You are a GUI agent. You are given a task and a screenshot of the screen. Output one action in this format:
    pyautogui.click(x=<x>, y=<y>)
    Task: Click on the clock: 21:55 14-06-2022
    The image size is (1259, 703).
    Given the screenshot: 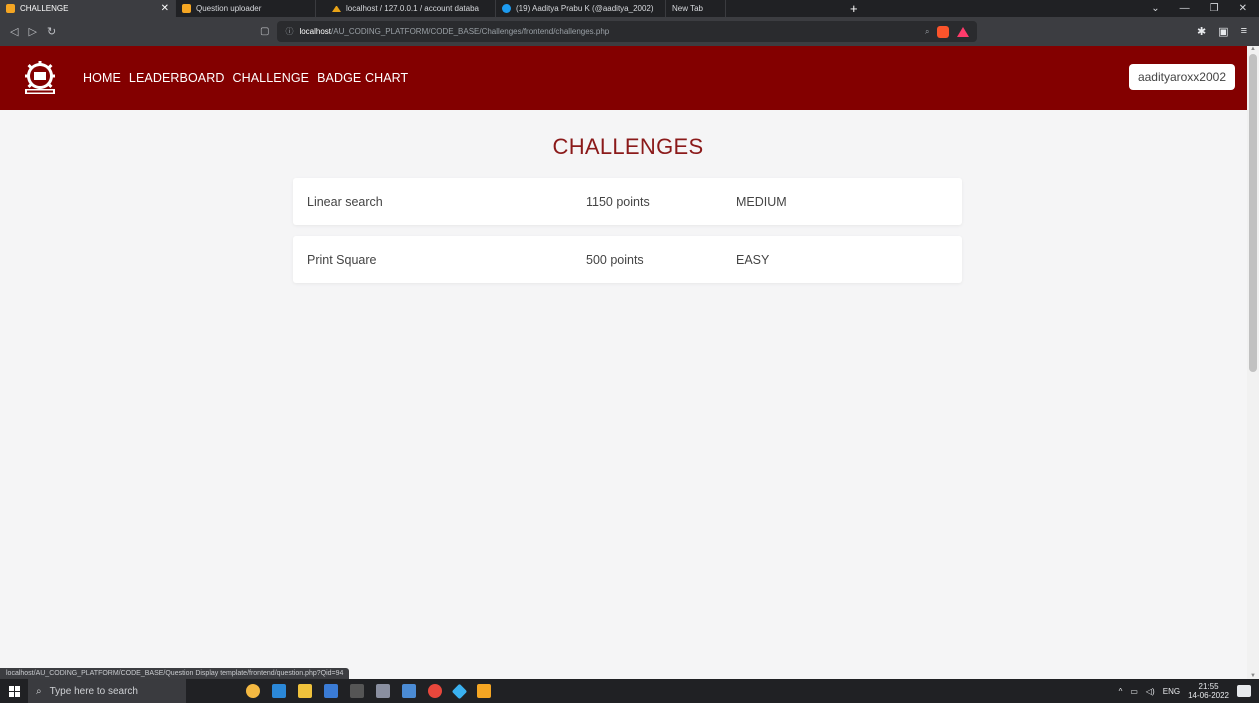 What is the action you would take?
    pyautogui.click(x=1208, y=691)
    